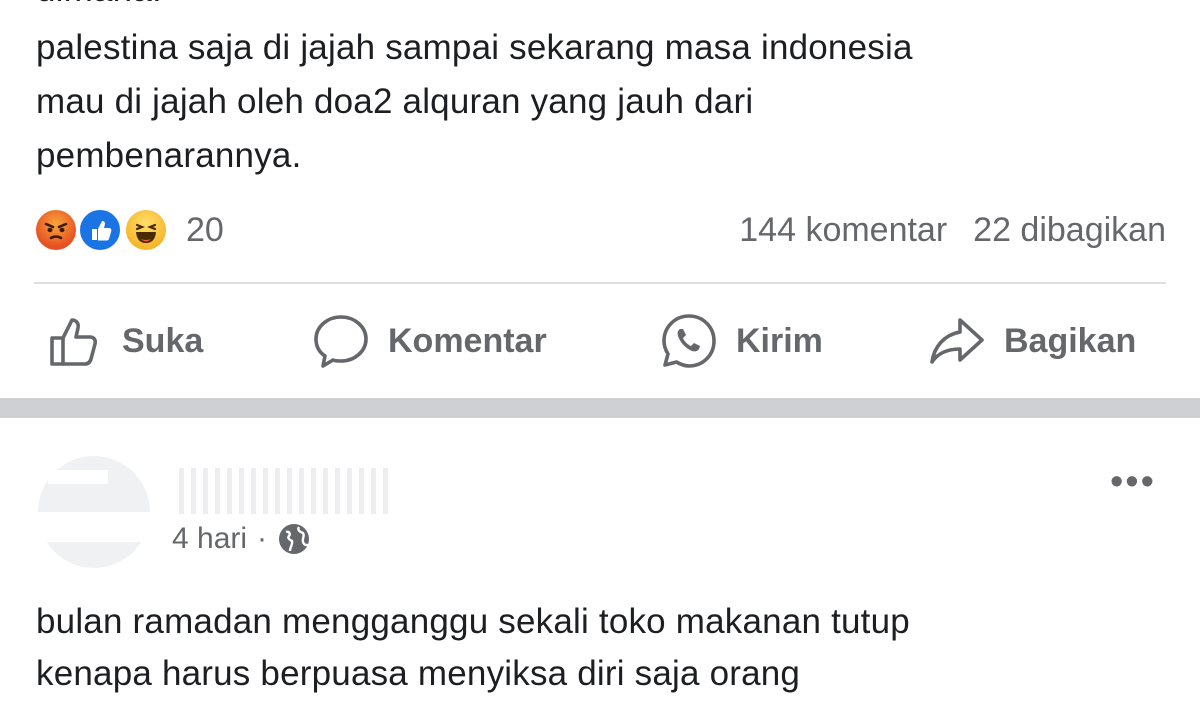  What do you see at coordinates (600, 230) in the screenshot?
I see `reactions-summary: 20 144 komentar 22 dibagikan` at bounding box center [600, 230].